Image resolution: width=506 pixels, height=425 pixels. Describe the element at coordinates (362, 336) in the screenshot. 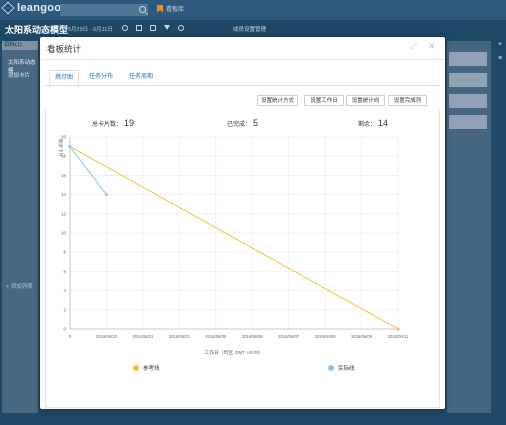

I see `x-tick-label: 2016/06/09` at that location.